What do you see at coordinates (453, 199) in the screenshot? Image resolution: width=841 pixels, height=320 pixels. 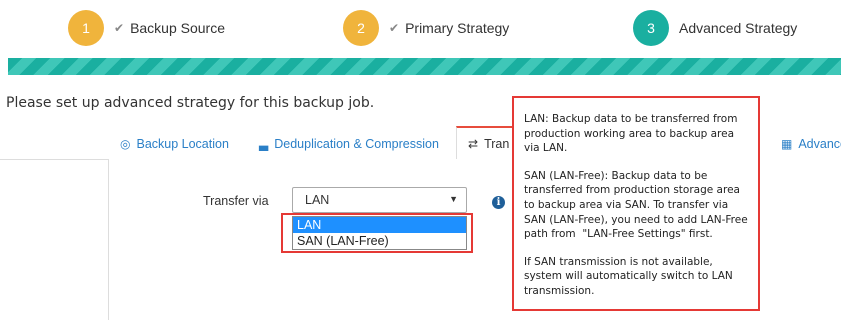 I see `caret-down-icon: ▼` at bounding box center [453, 199].